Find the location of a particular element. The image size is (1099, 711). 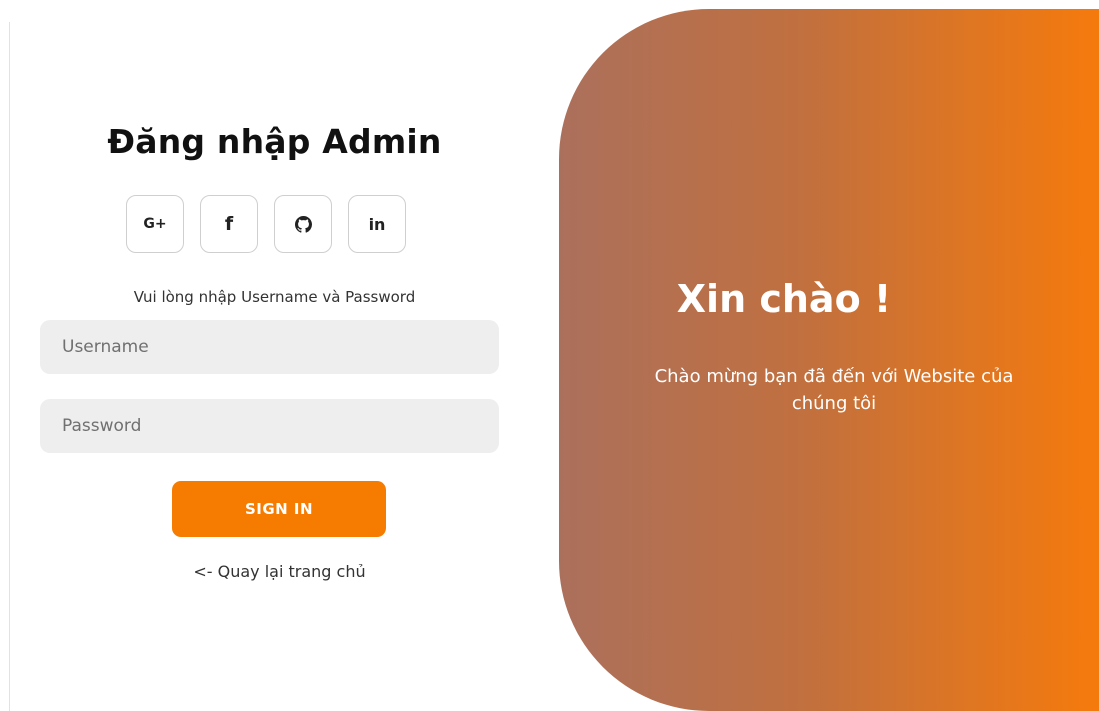

github-button is located at coordinates (303, 224).